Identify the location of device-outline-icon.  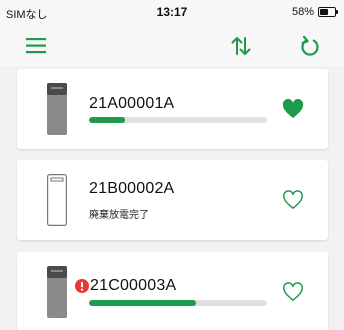
(57, 200).